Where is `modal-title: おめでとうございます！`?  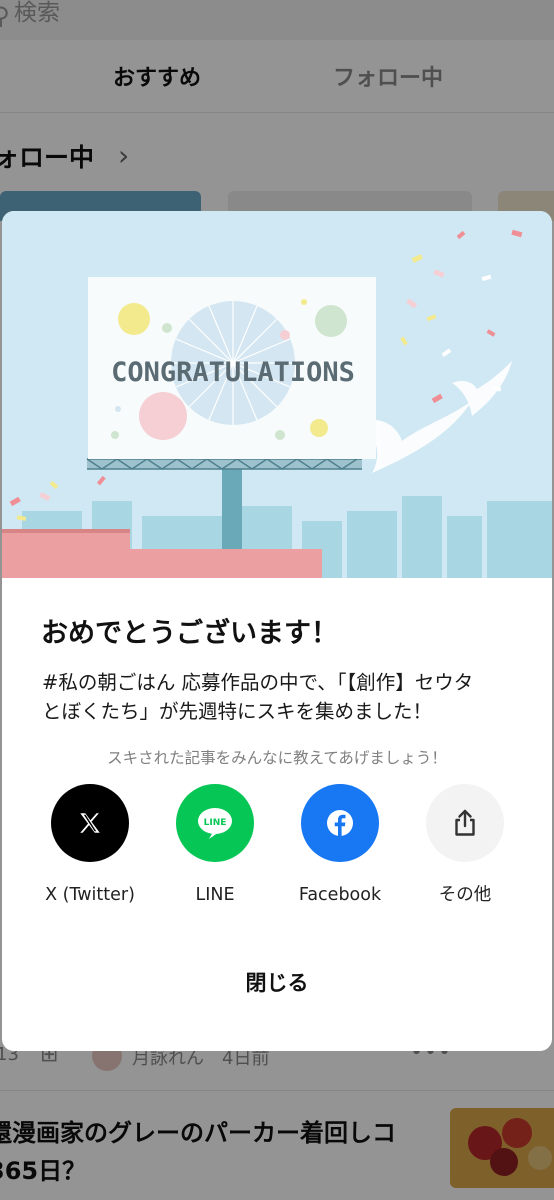
modal-title: おめでとうございます！ is located at coordinates (189, 633).